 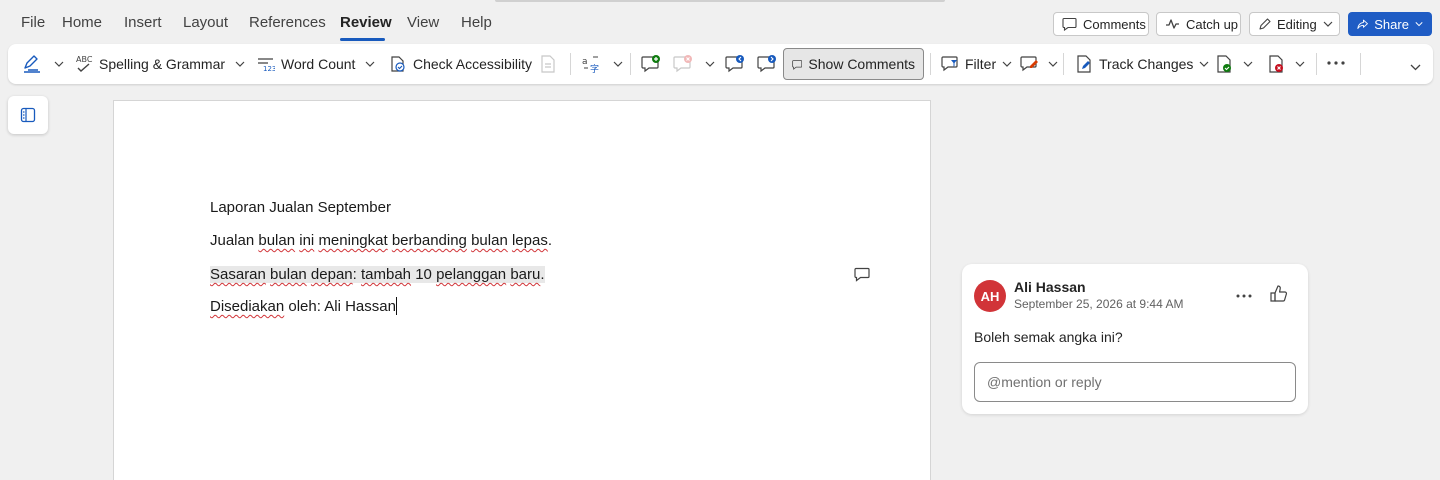 I want to click on menu-insert: Insert, so click(x=143, y=22).